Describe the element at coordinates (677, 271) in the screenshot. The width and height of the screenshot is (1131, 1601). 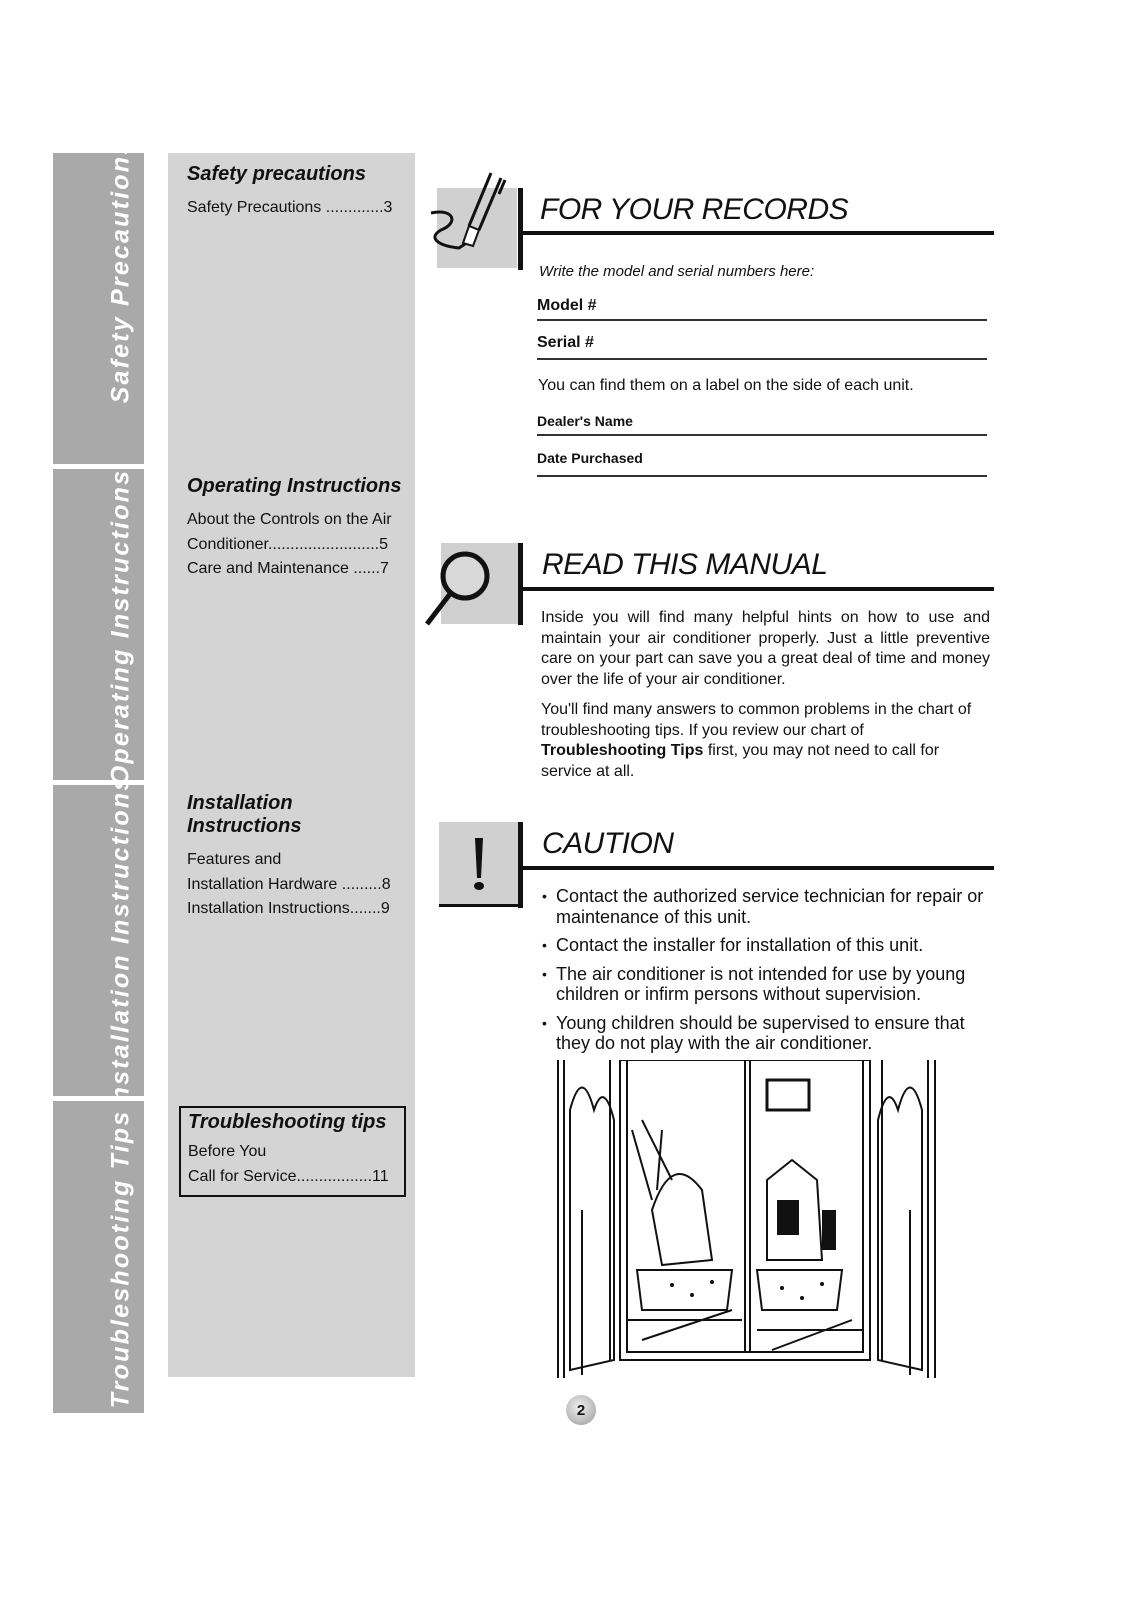
I see `records-instruction: Write the model and serial numbers here:` at that location.